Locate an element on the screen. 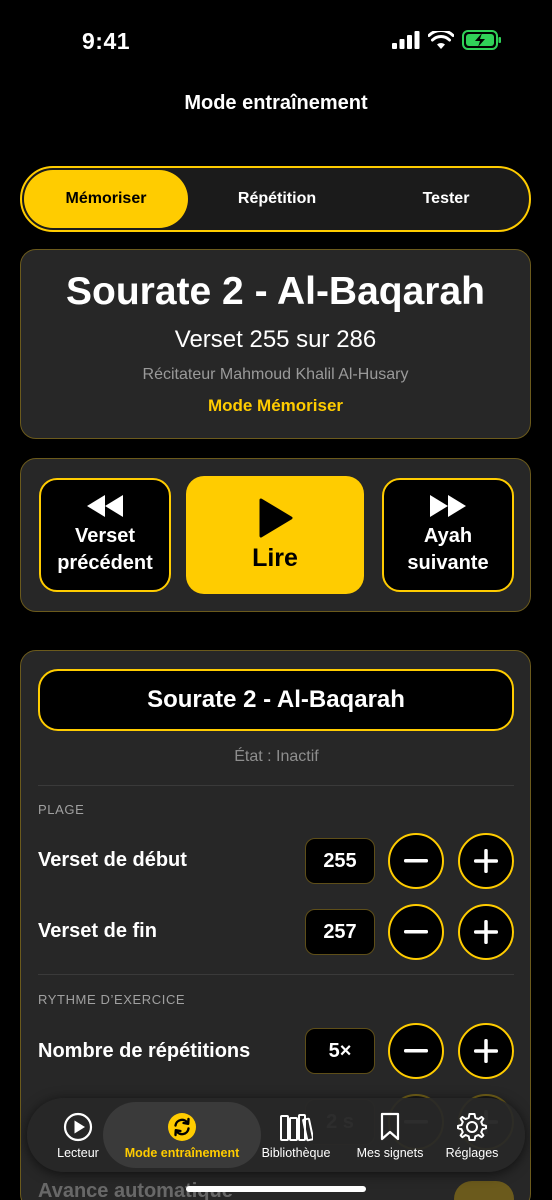 This screenshot has width=552, height=1200. auto-advance-toggle is located at coordinates (484, 1190).